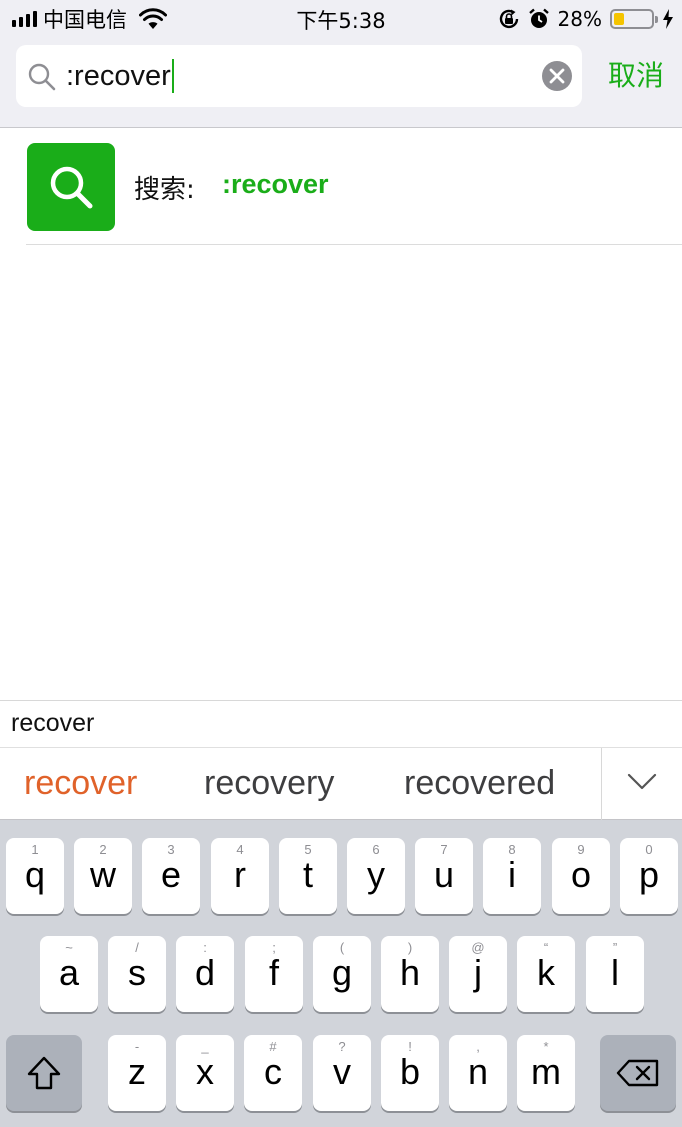  What do you see at coordinates (668, 19) in the screenshot?
I see `charging-icon` at bounding box center [668, 19].